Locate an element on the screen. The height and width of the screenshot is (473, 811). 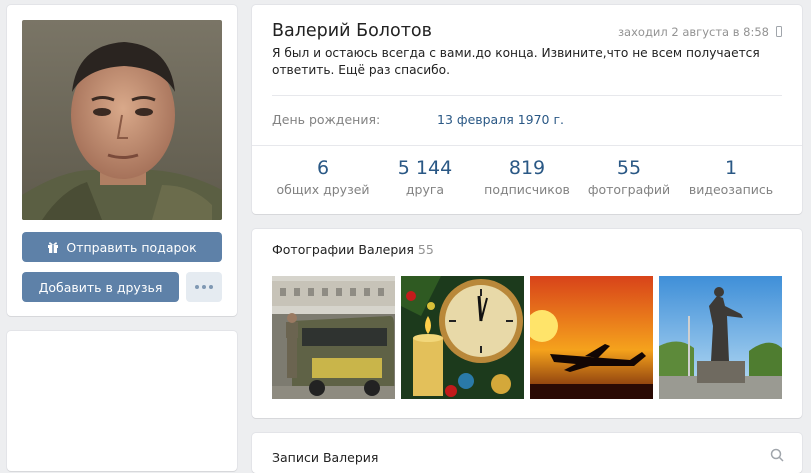
counter-videos: 1 видеозапись is located at coordinates (731, 177).